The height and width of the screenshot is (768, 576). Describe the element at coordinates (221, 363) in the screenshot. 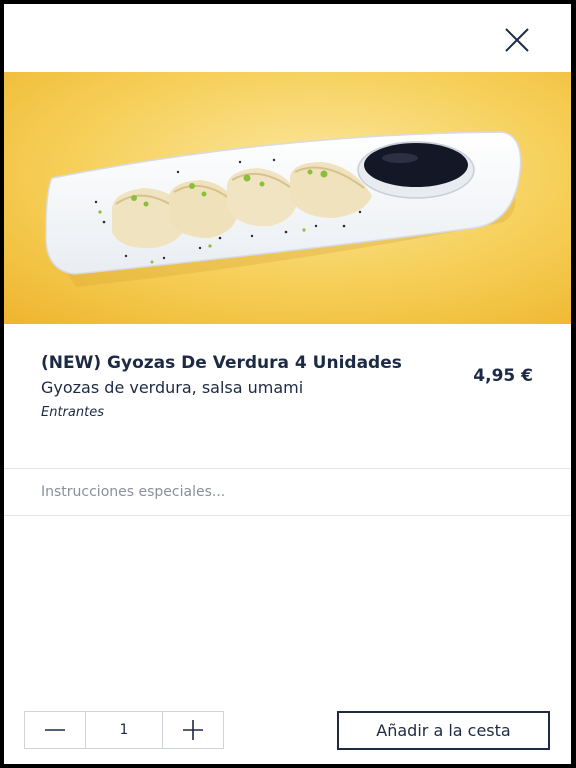

I see `product-title: (NEW) Gyozas De Verdura 4 Unidades` at that location.